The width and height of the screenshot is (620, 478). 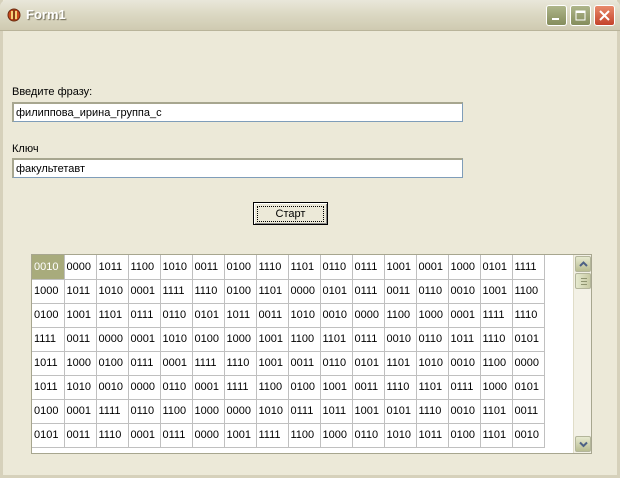 What do you see at coordinates (237, 112) in the screenshot?
I see `phrase-input` at bounding box center [237, 112].